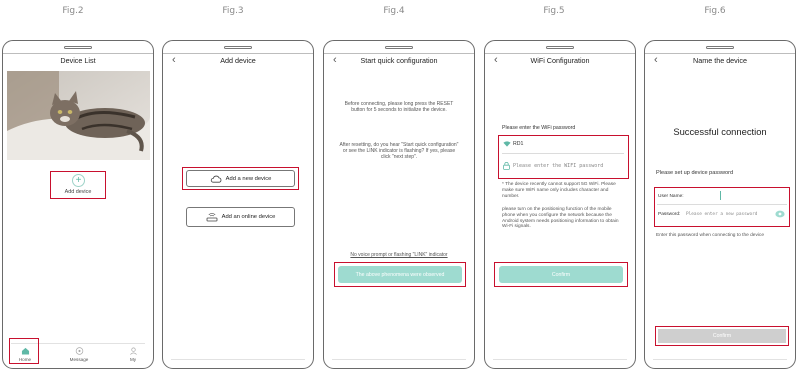  I want to click on tab-my: My, so click(133, 354).